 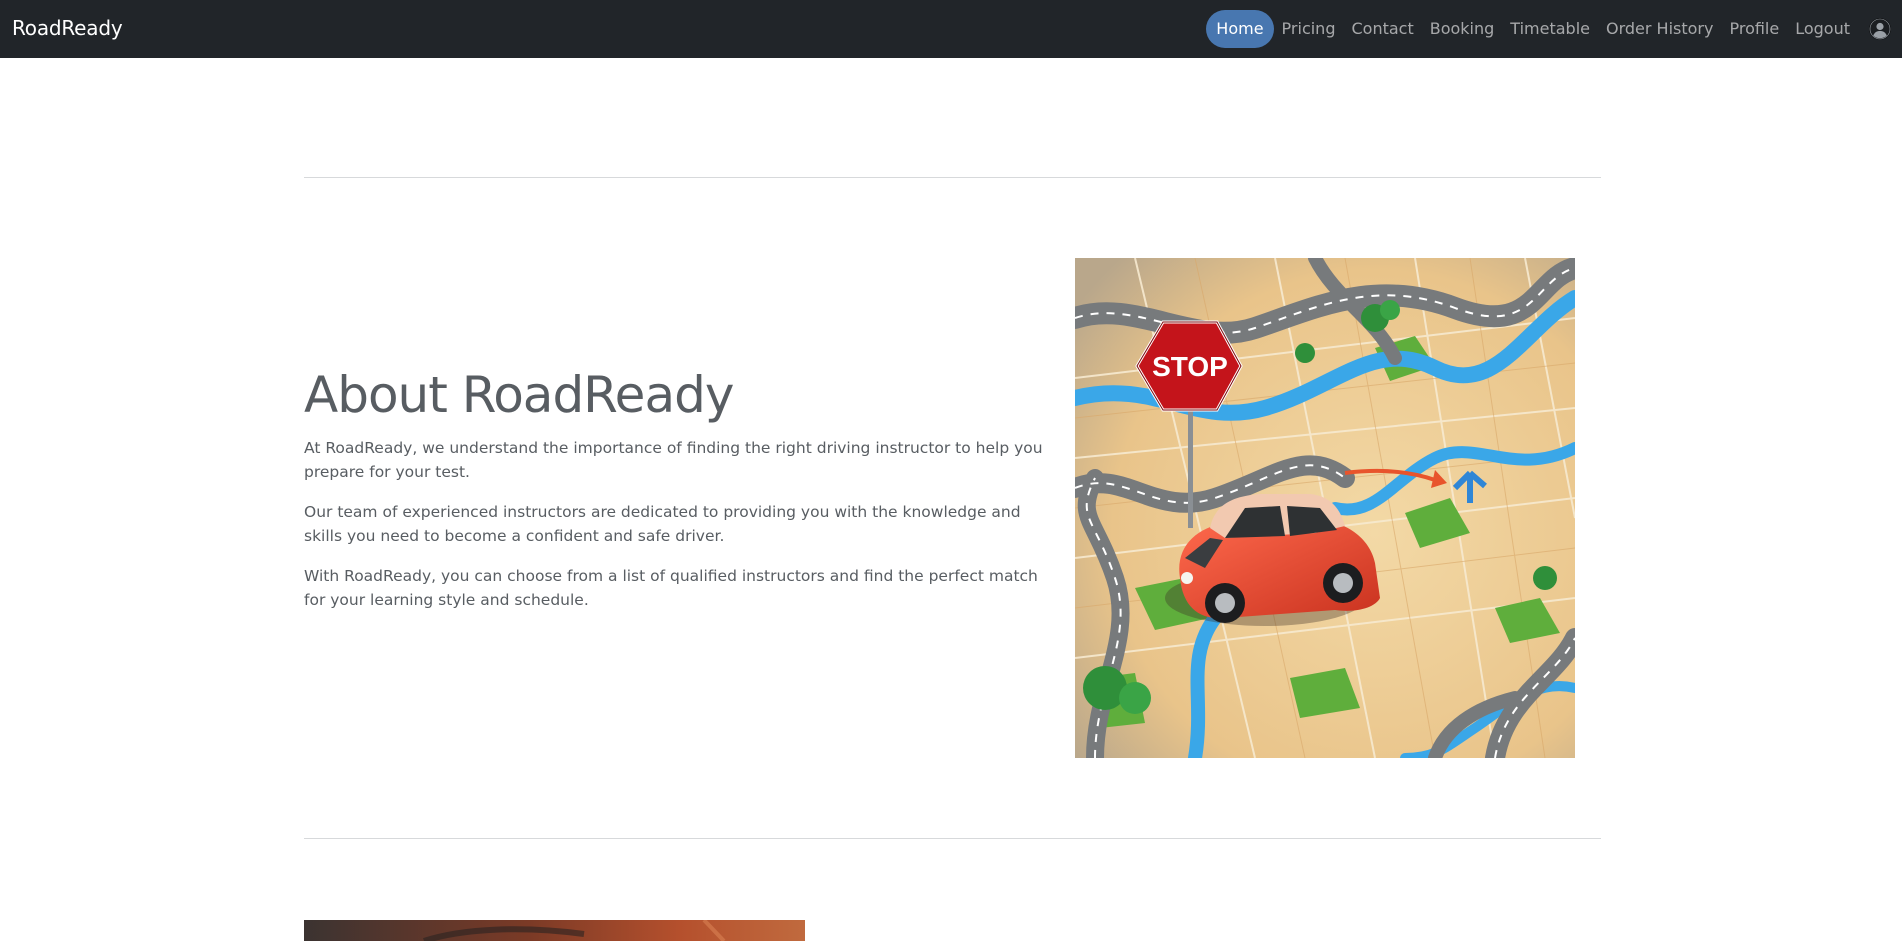 I want to click on hero-car-map-image: STOP, so click(x=1325, y=508).